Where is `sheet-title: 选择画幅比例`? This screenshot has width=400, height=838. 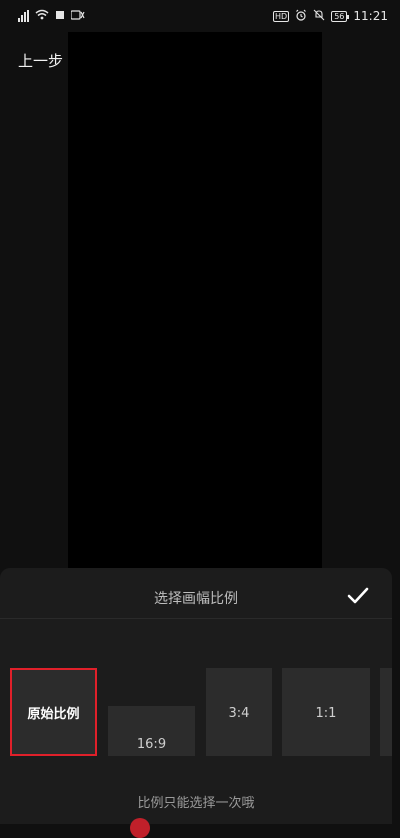 sheet-title: 选择画幅比例 is located at coordinates (196, 599).